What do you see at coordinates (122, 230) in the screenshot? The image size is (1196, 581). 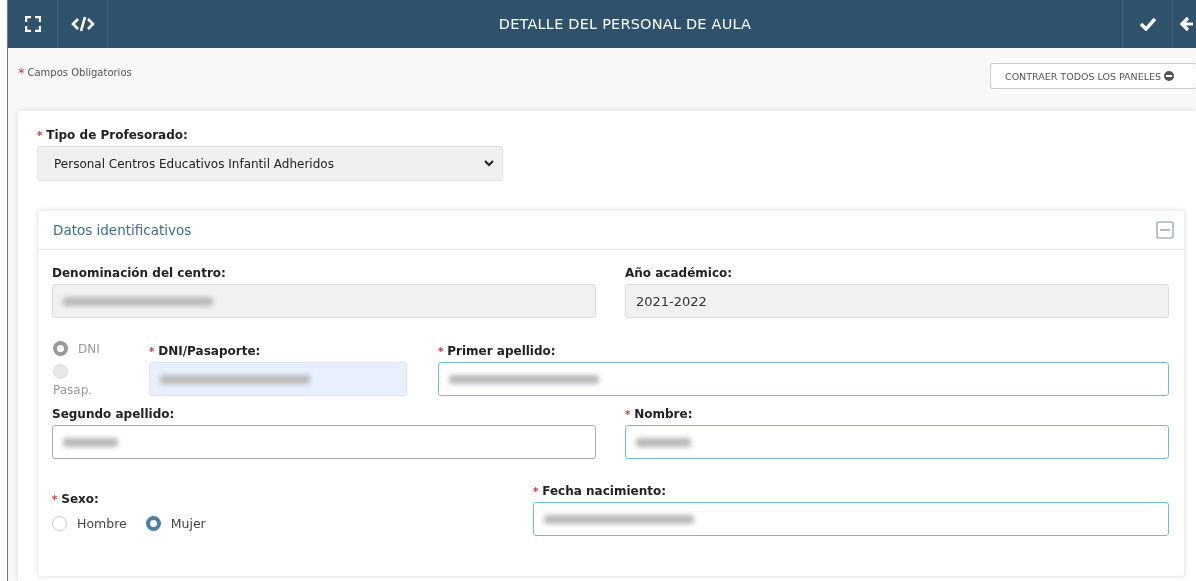 I see `section-title: Datos identificativos` at bounding box center [122, 230].